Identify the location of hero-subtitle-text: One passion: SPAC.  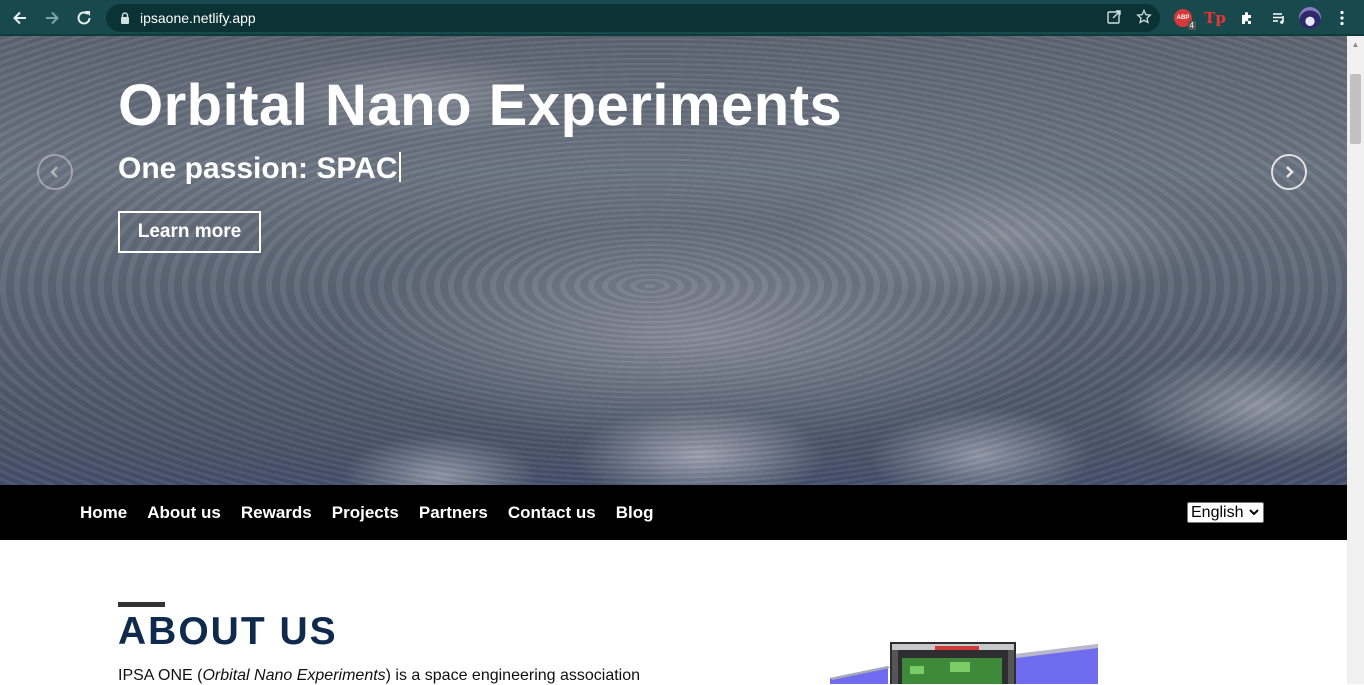
(258, 168).